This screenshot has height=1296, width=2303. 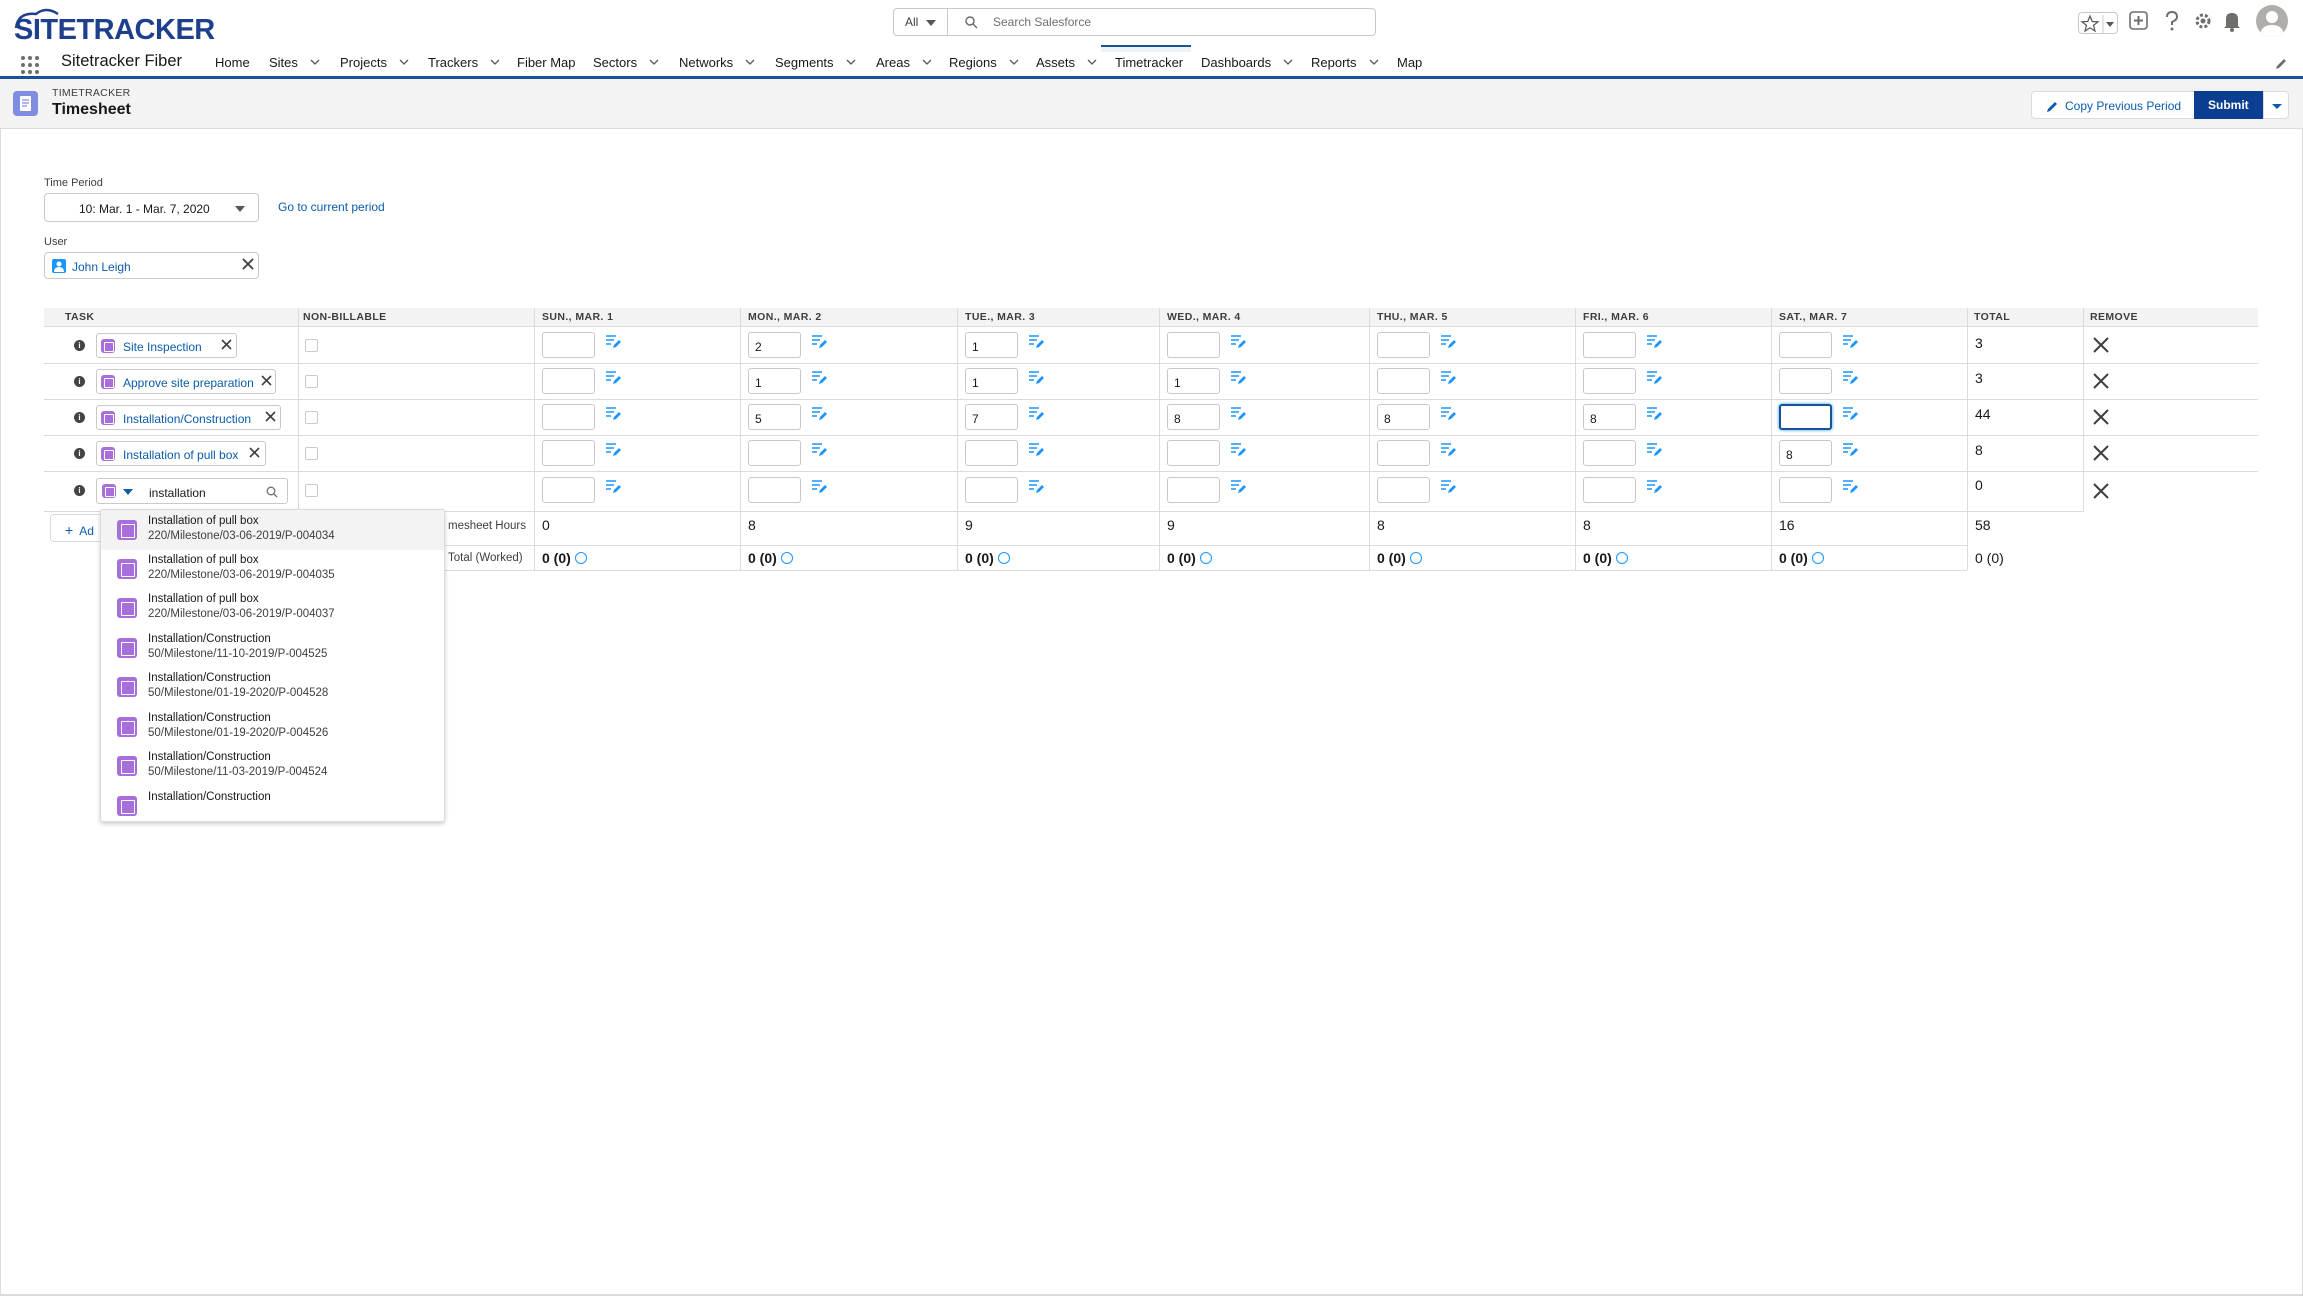 What do you see at coordinates (1403, 417) in the screenshot?
I see `hours-input-thu: 8` at bounding box center [1403, 417].